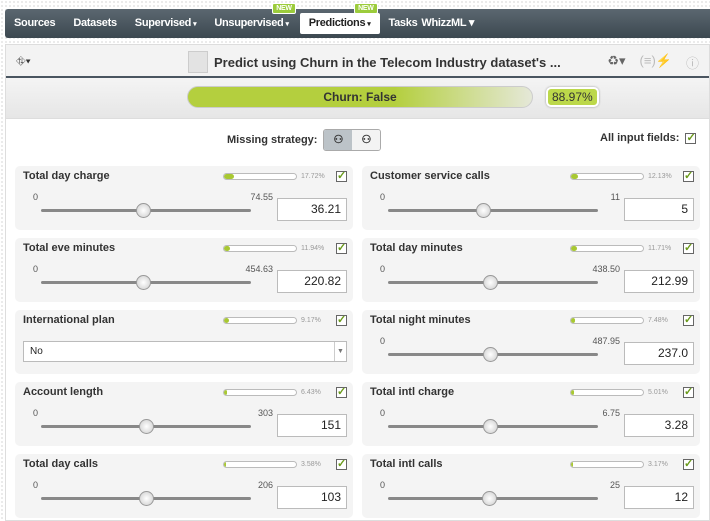  I want to click on select-value: No, so click(36, 351).